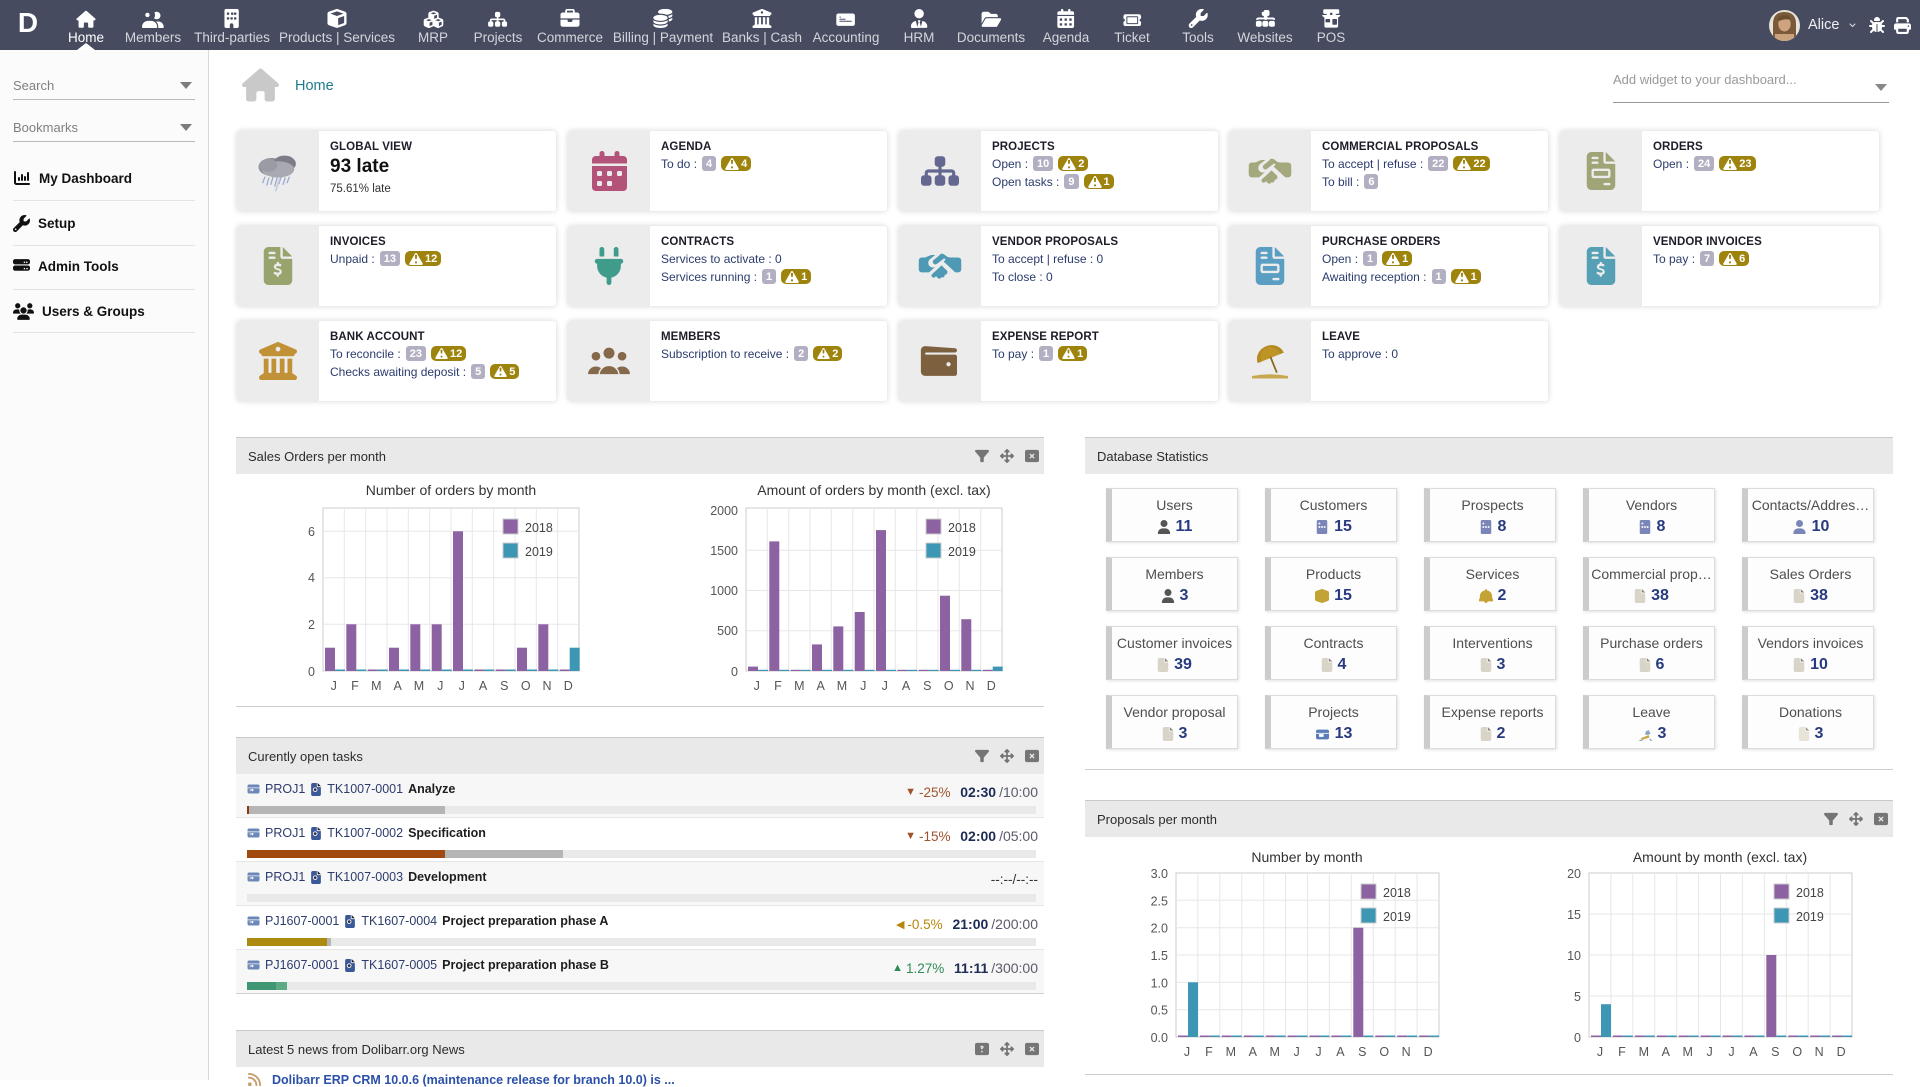 This screenshot has width=1920, height=1087. Describe the element at coordinates (727, 631) in the screenshot. I see `svg-text: 500` at that location.